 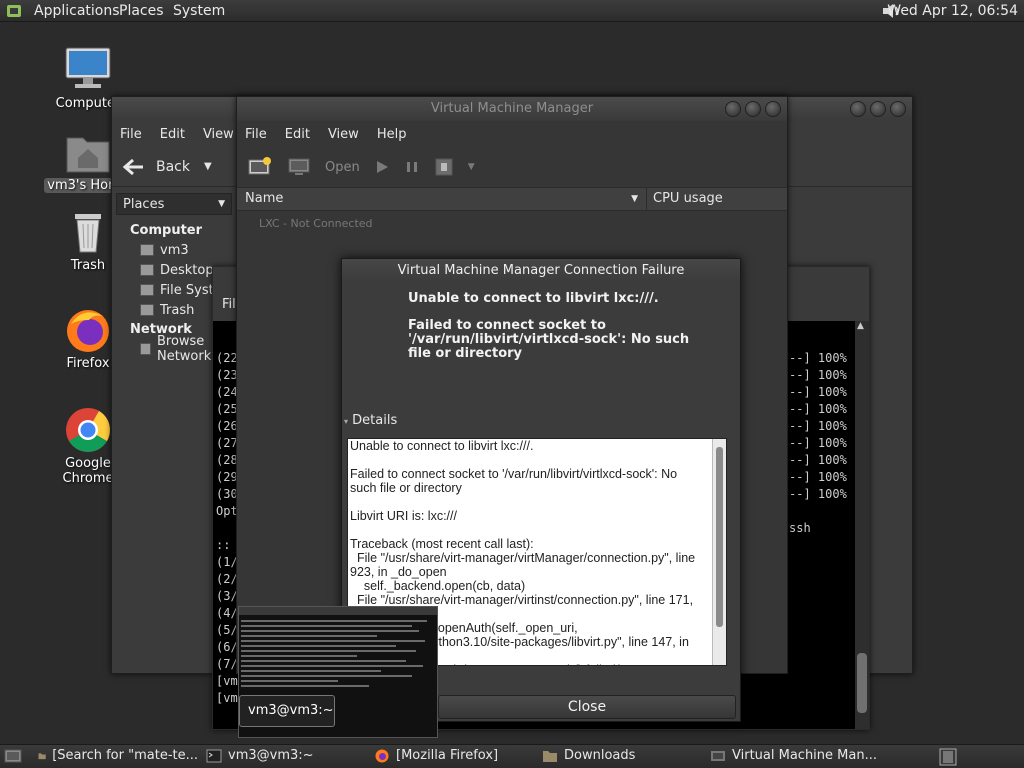 I want to click on terminal-line: (24, so click(x=227, y=392).